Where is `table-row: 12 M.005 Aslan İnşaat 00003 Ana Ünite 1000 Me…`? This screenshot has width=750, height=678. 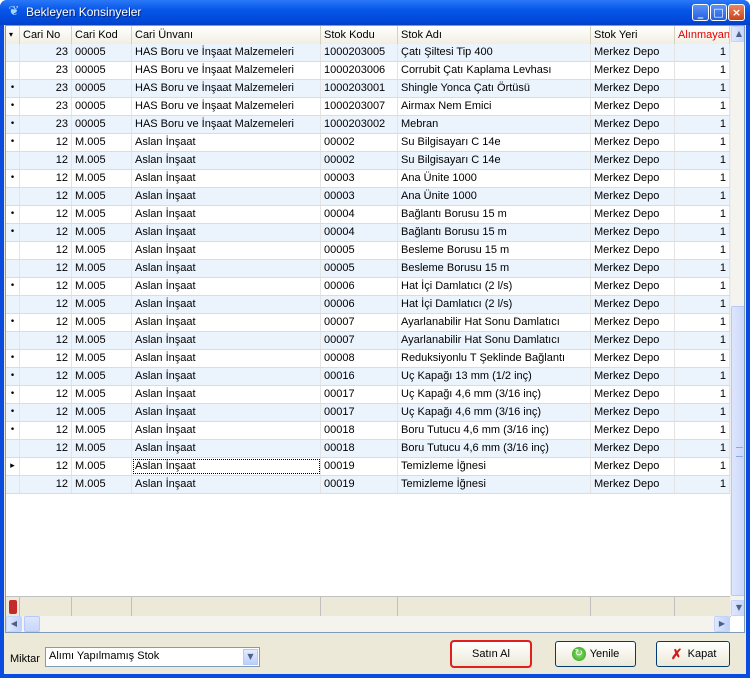
table-row: 12 M.005 Aslan İnşaat 00003 Ana Ünite 1000 Me… is located at coordinates (375, 197).